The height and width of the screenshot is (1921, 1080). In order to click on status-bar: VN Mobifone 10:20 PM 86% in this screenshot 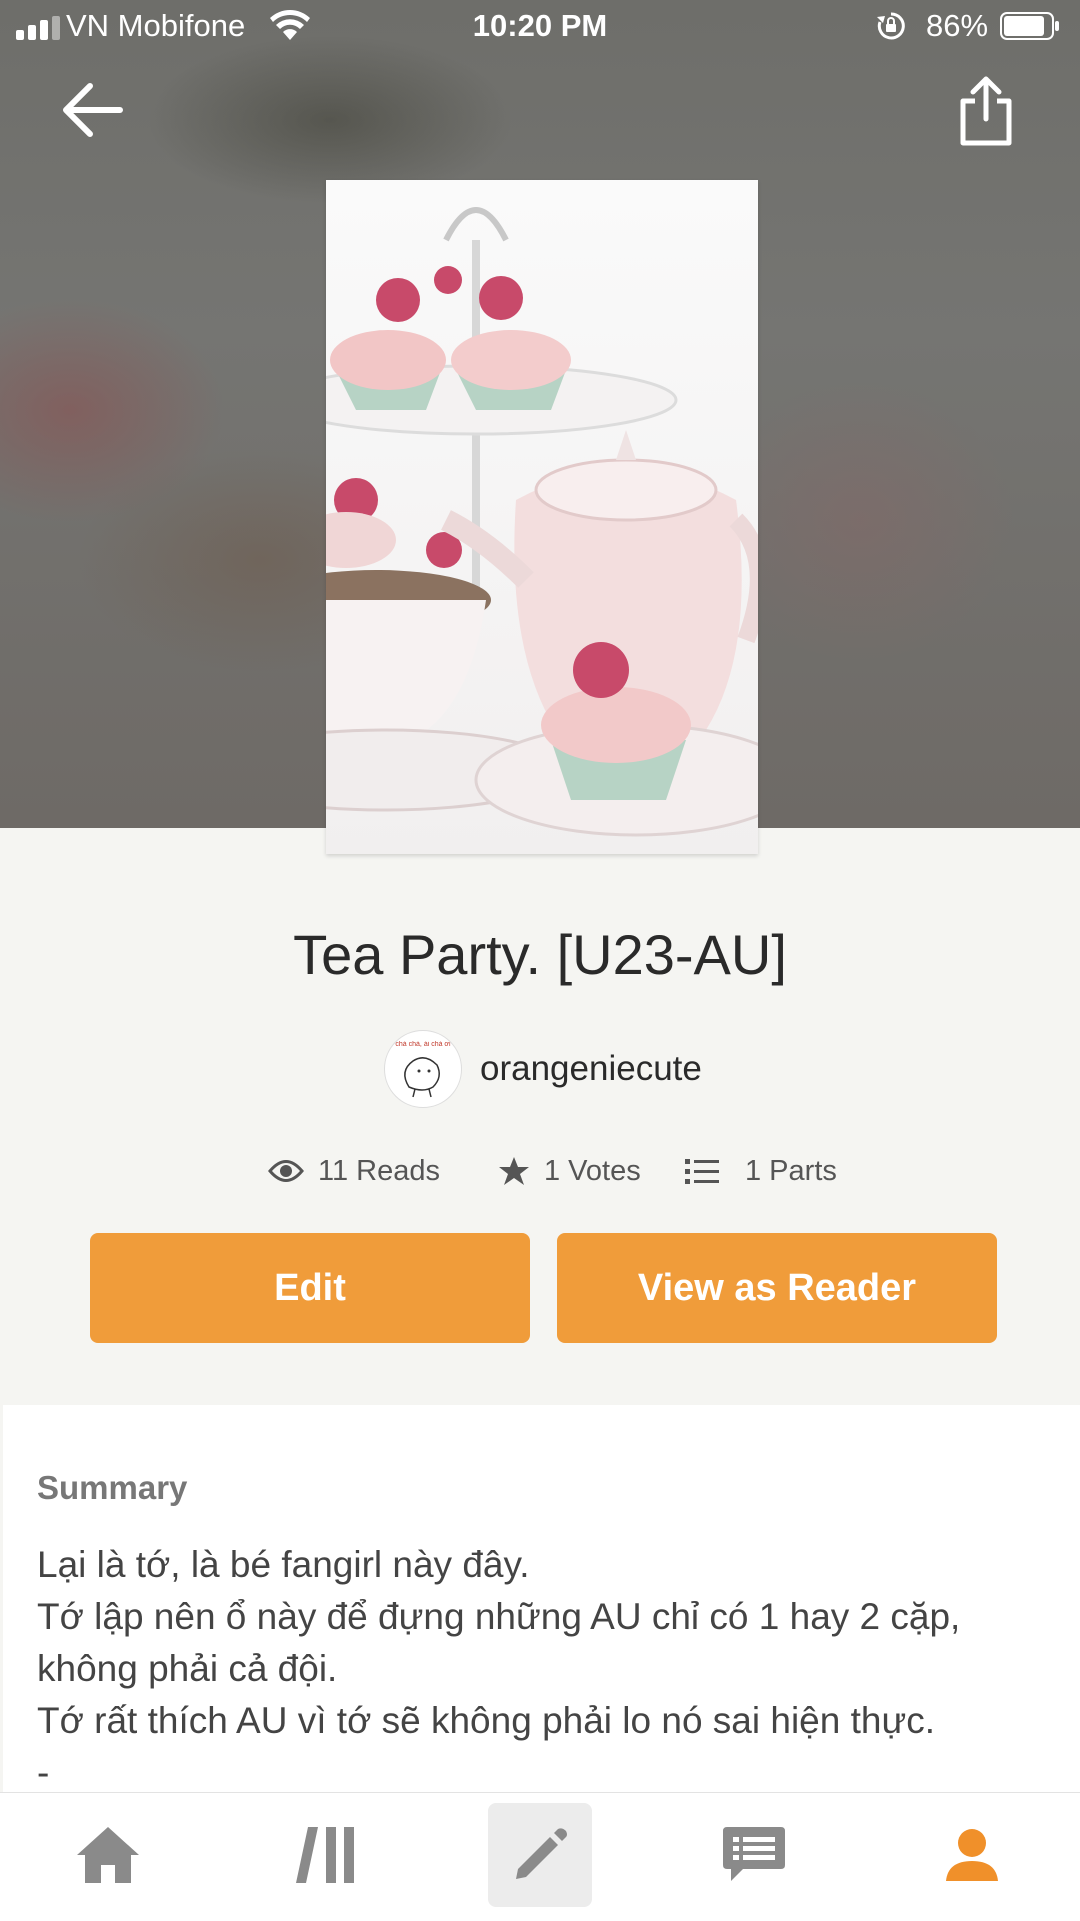, I will do `click(540, 28)`.